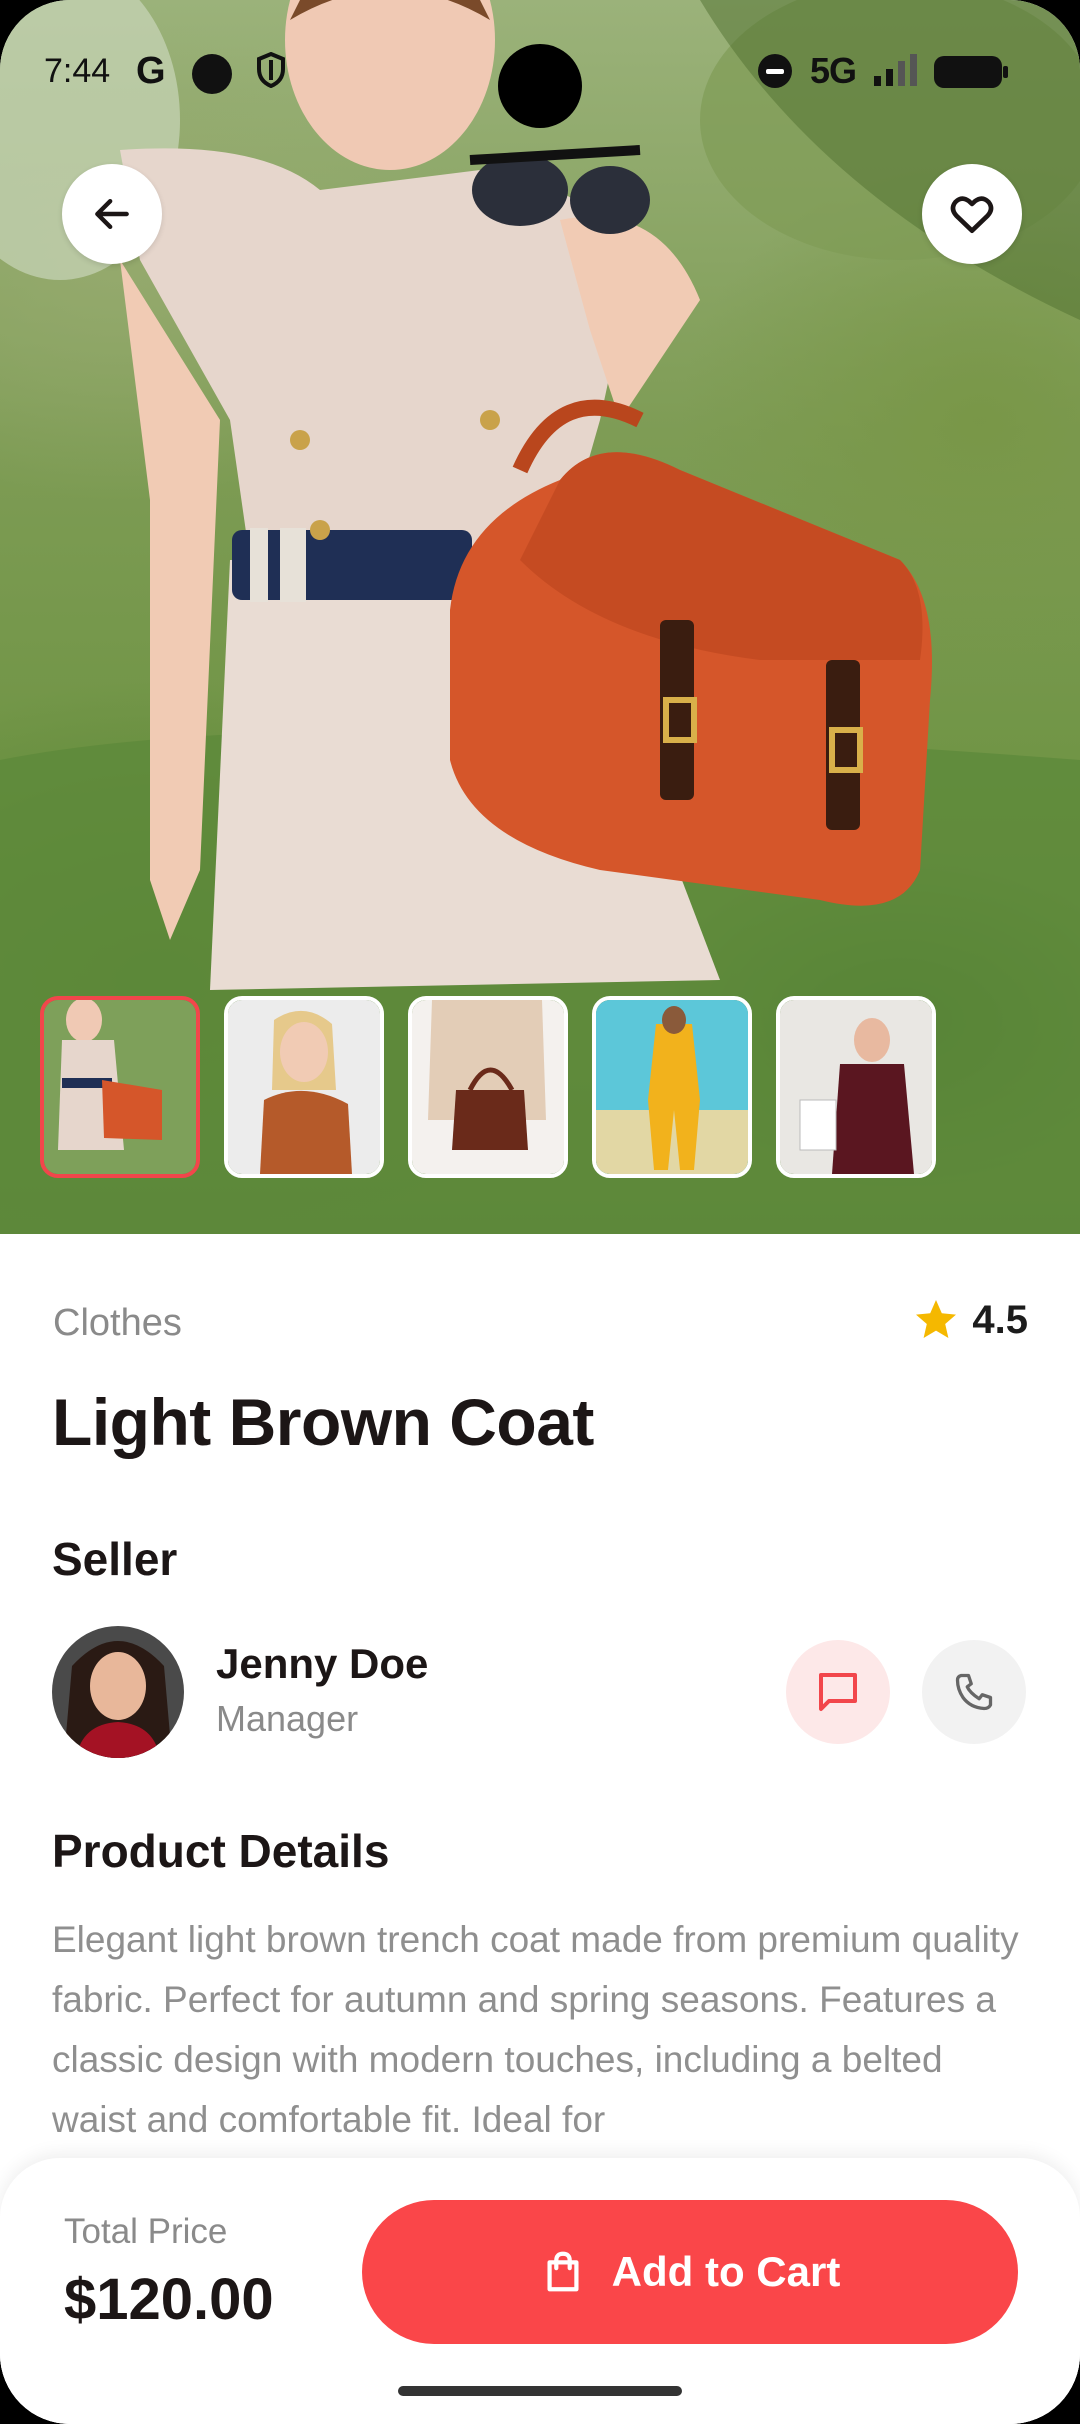 This screenshot has height=2424, width=1080. Describe the element at coordinates (212, 74) in the screenshot. I see `dot-icon` at that location.